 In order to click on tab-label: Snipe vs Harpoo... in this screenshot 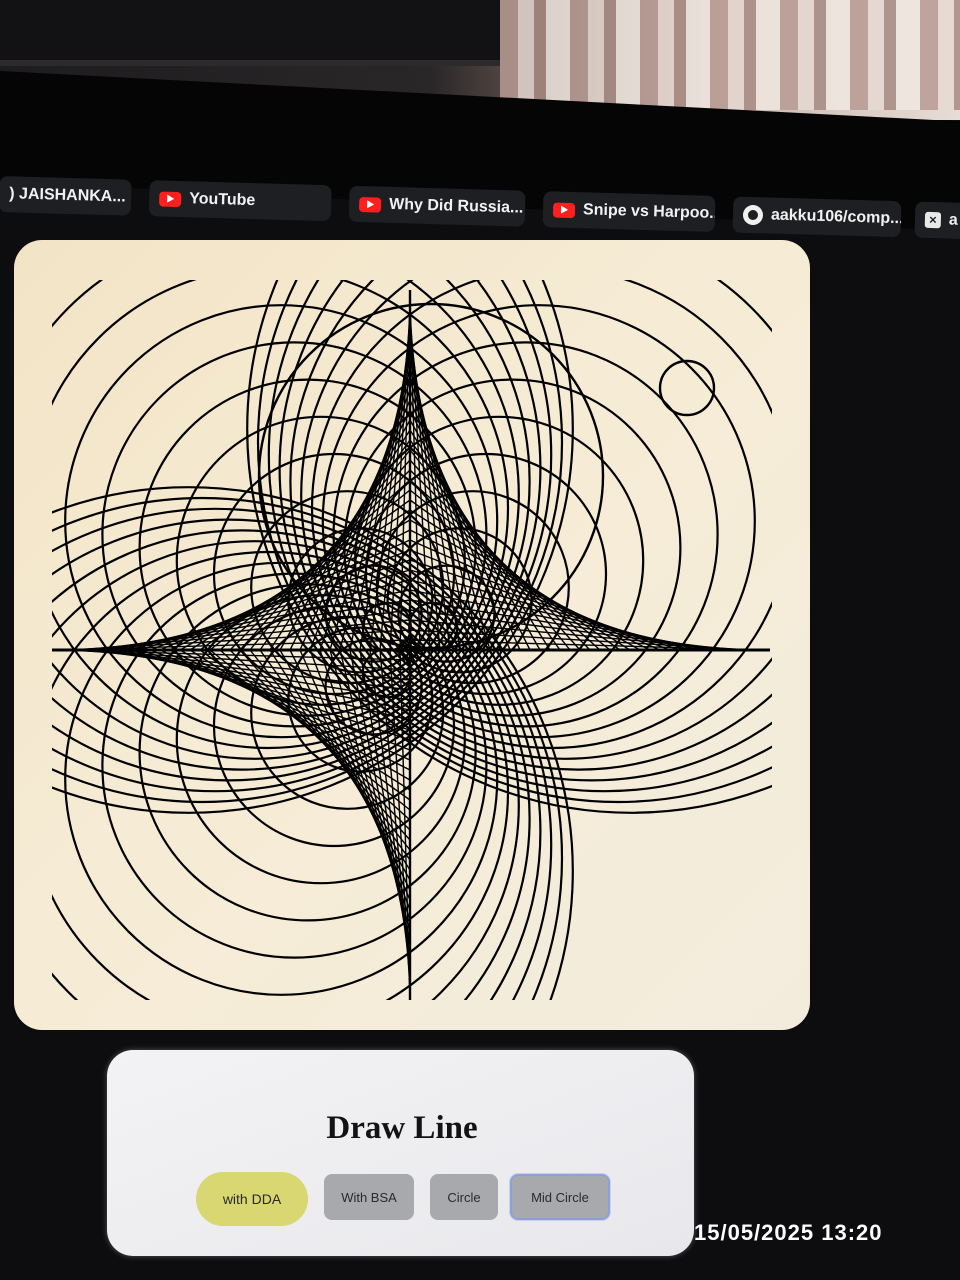, I will do `click(649, 212)`.